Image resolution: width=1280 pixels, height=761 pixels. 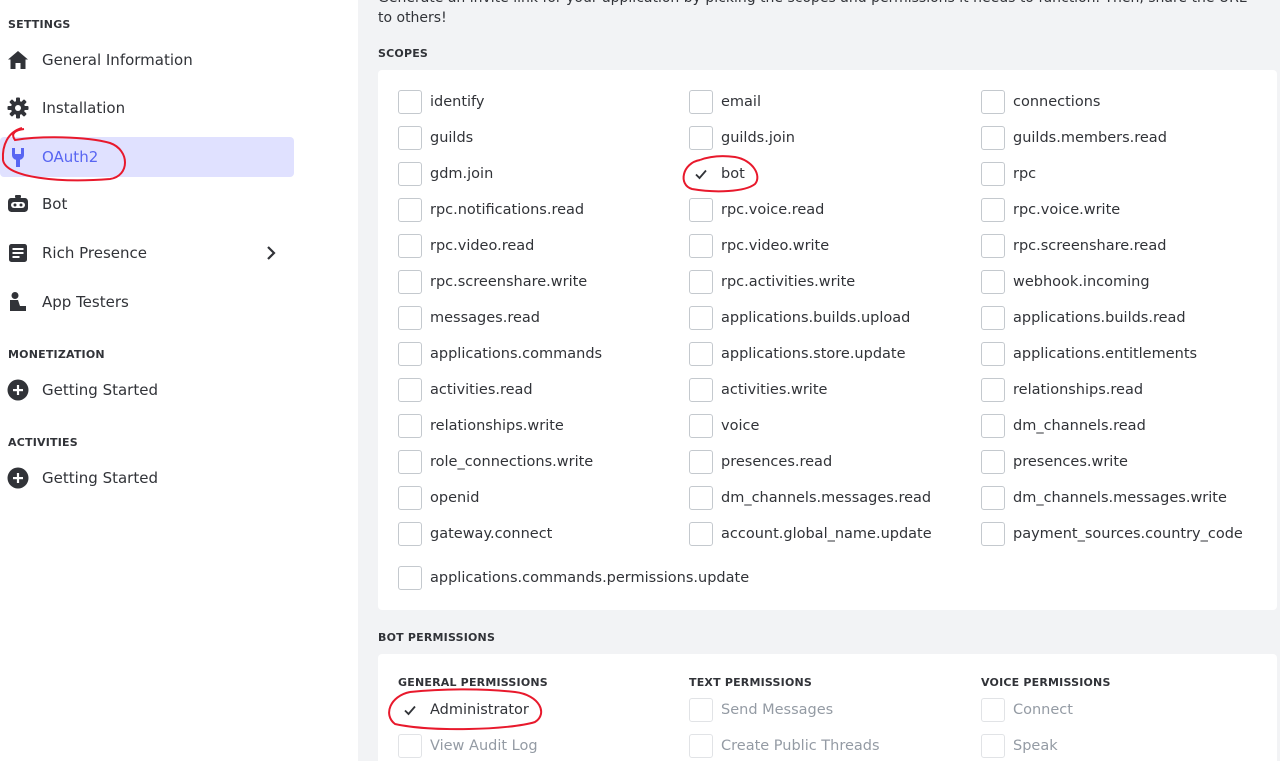 I want to click on scope-checkbox-openid: openid, so click(x=438, y=498).